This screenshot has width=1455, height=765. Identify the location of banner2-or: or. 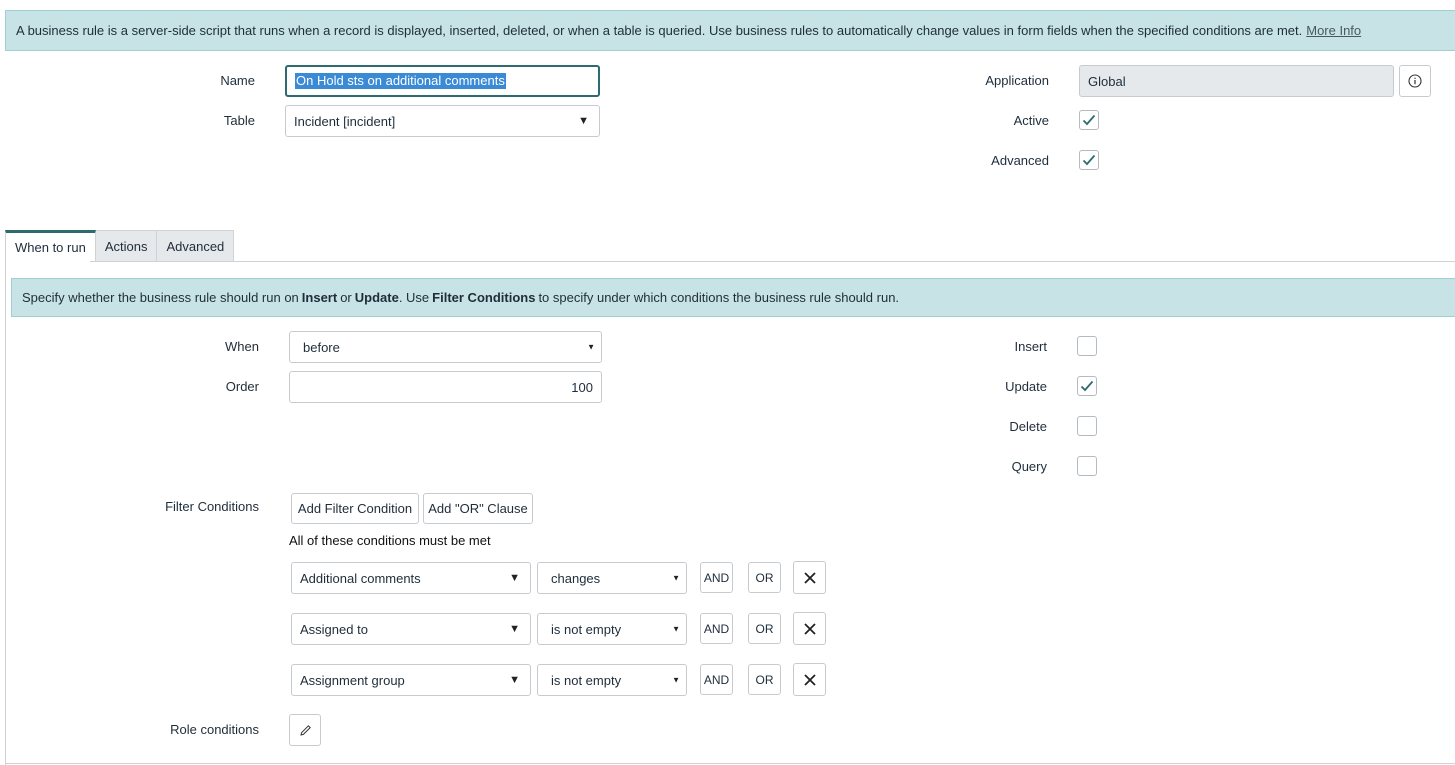
(346, 297).